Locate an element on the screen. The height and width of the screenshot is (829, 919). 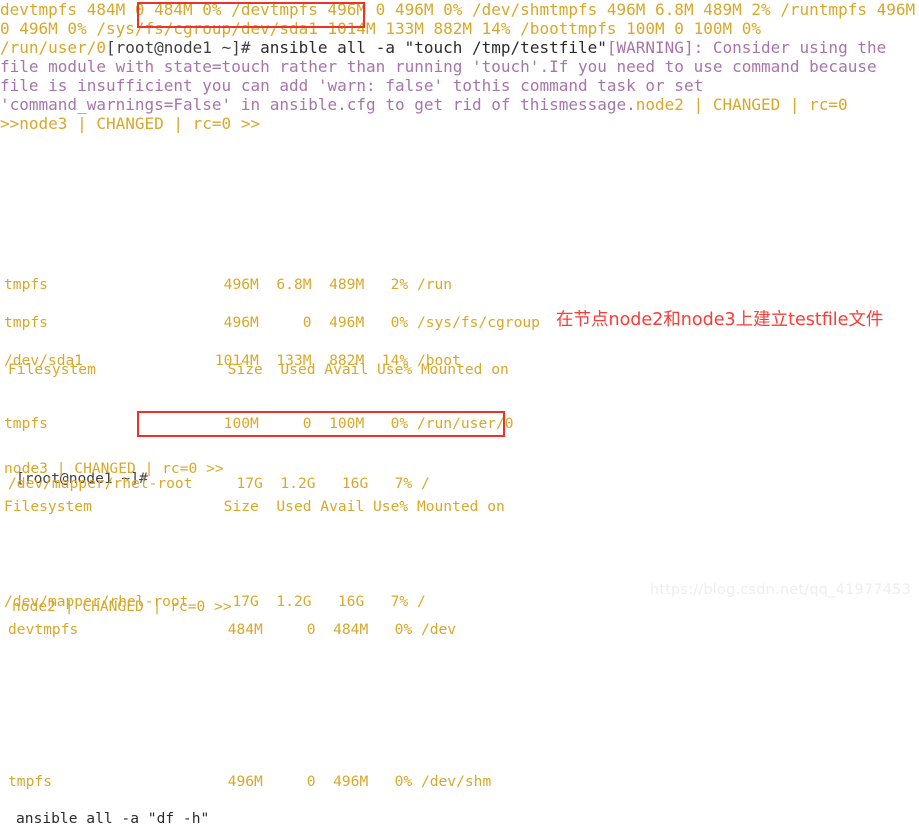
shell-command: ansible all -a "df -h" is located at coordinates (113, 818).